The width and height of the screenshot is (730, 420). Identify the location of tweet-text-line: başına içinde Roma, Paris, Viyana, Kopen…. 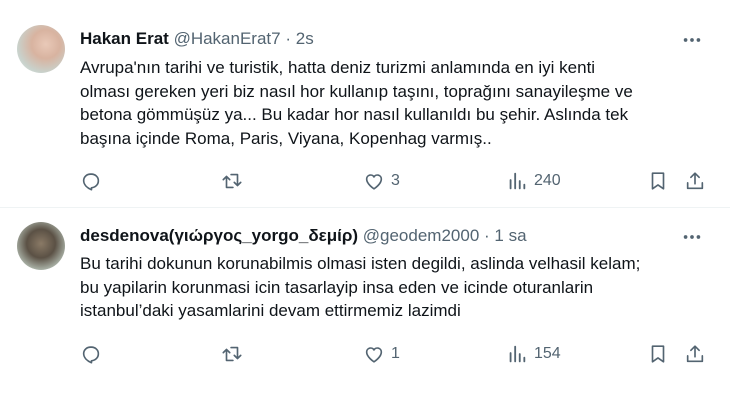
(286, 138).